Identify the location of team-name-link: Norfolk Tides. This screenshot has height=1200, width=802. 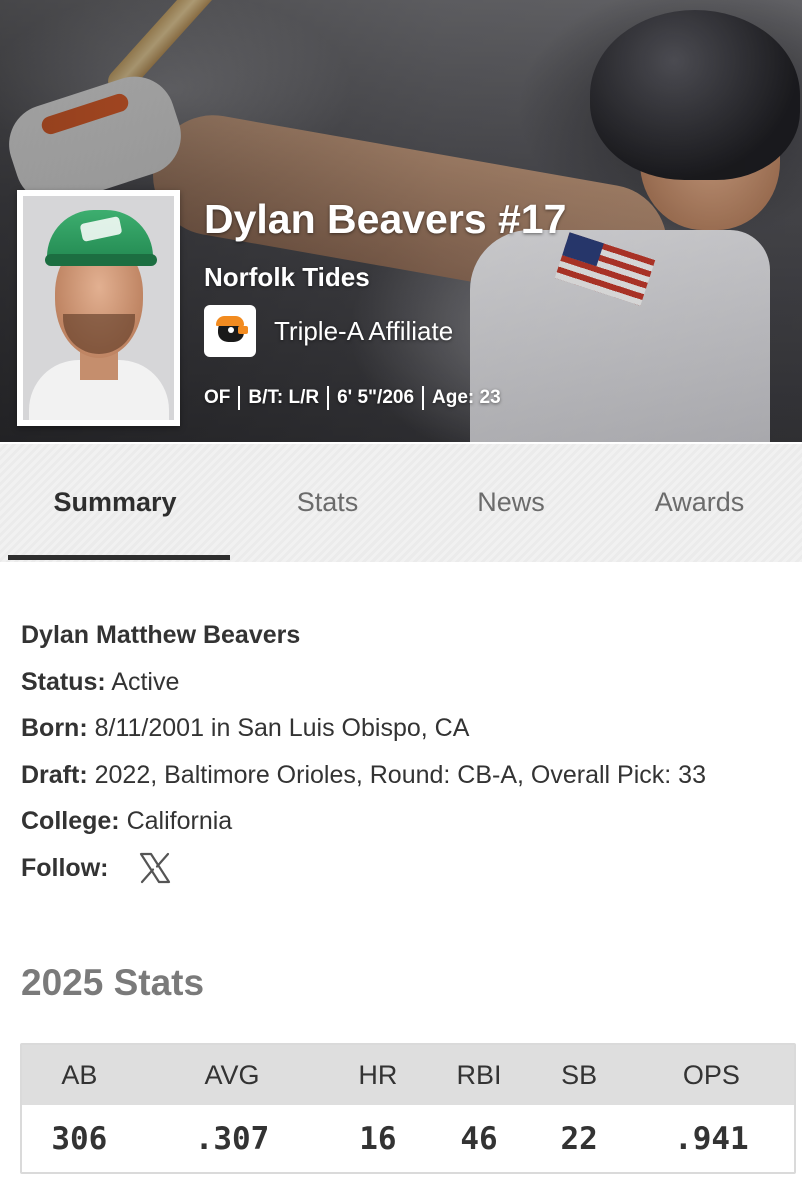
(287, 277).